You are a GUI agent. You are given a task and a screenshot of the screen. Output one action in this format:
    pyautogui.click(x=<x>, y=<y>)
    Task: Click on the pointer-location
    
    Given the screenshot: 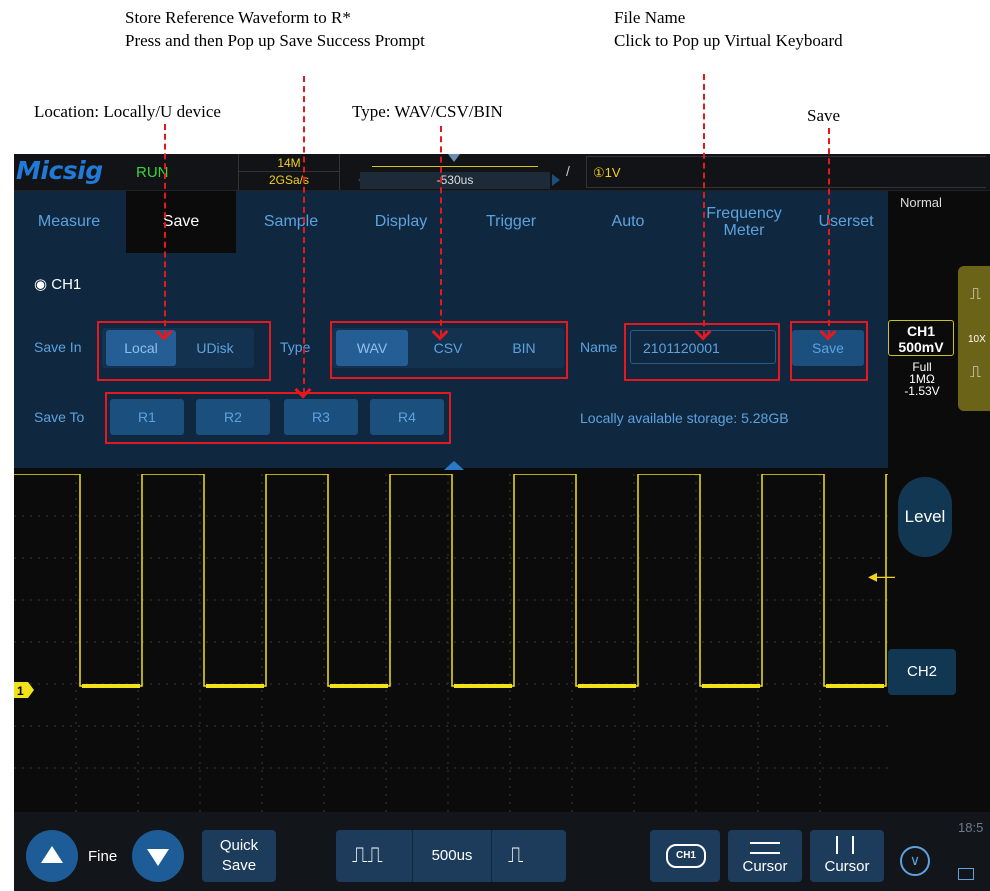 What is the action you would take?
    pyautogui.click(x=165, y=230)
    